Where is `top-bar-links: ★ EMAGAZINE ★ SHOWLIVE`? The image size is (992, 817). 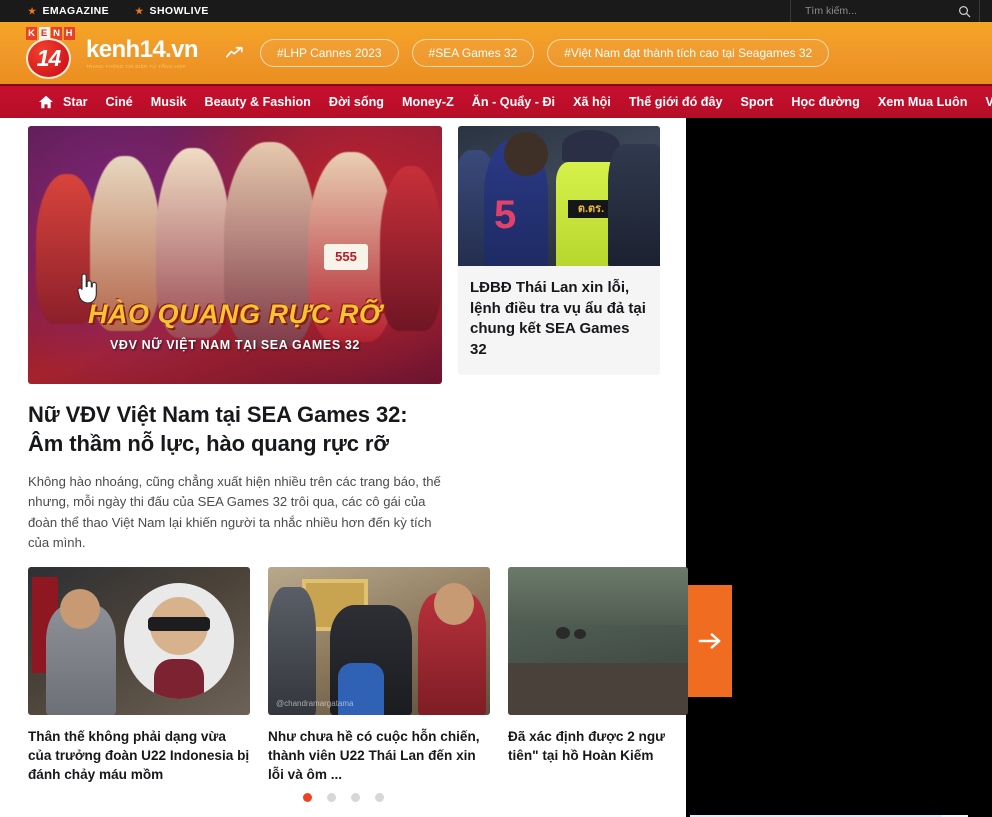 top-bar-links: ★ EMAGAZINE ★ SHOWLIVE is located at coordinates (118, 11).